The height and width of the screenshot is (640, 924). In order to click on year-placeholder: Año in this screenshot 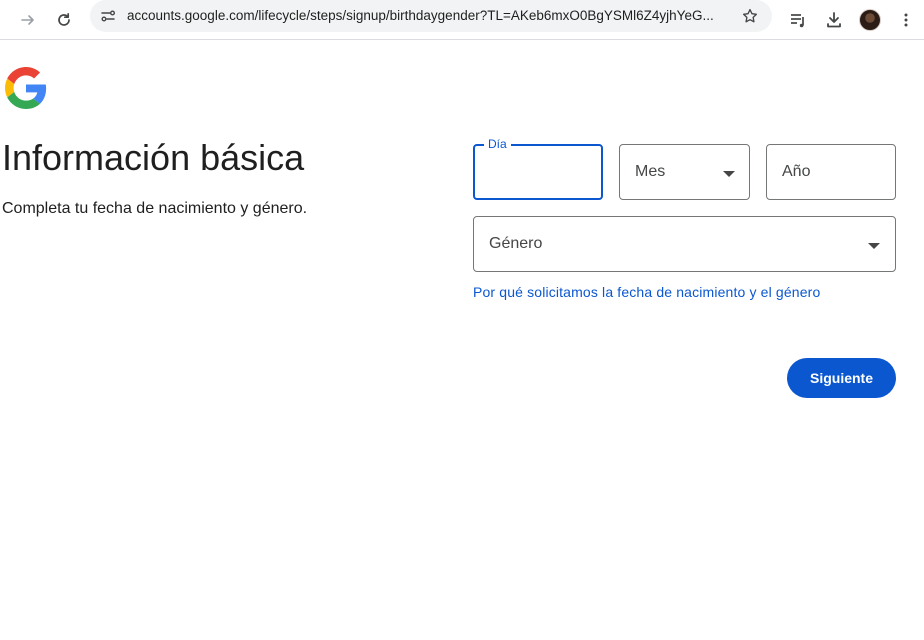, I will do `click(796, 171)`.